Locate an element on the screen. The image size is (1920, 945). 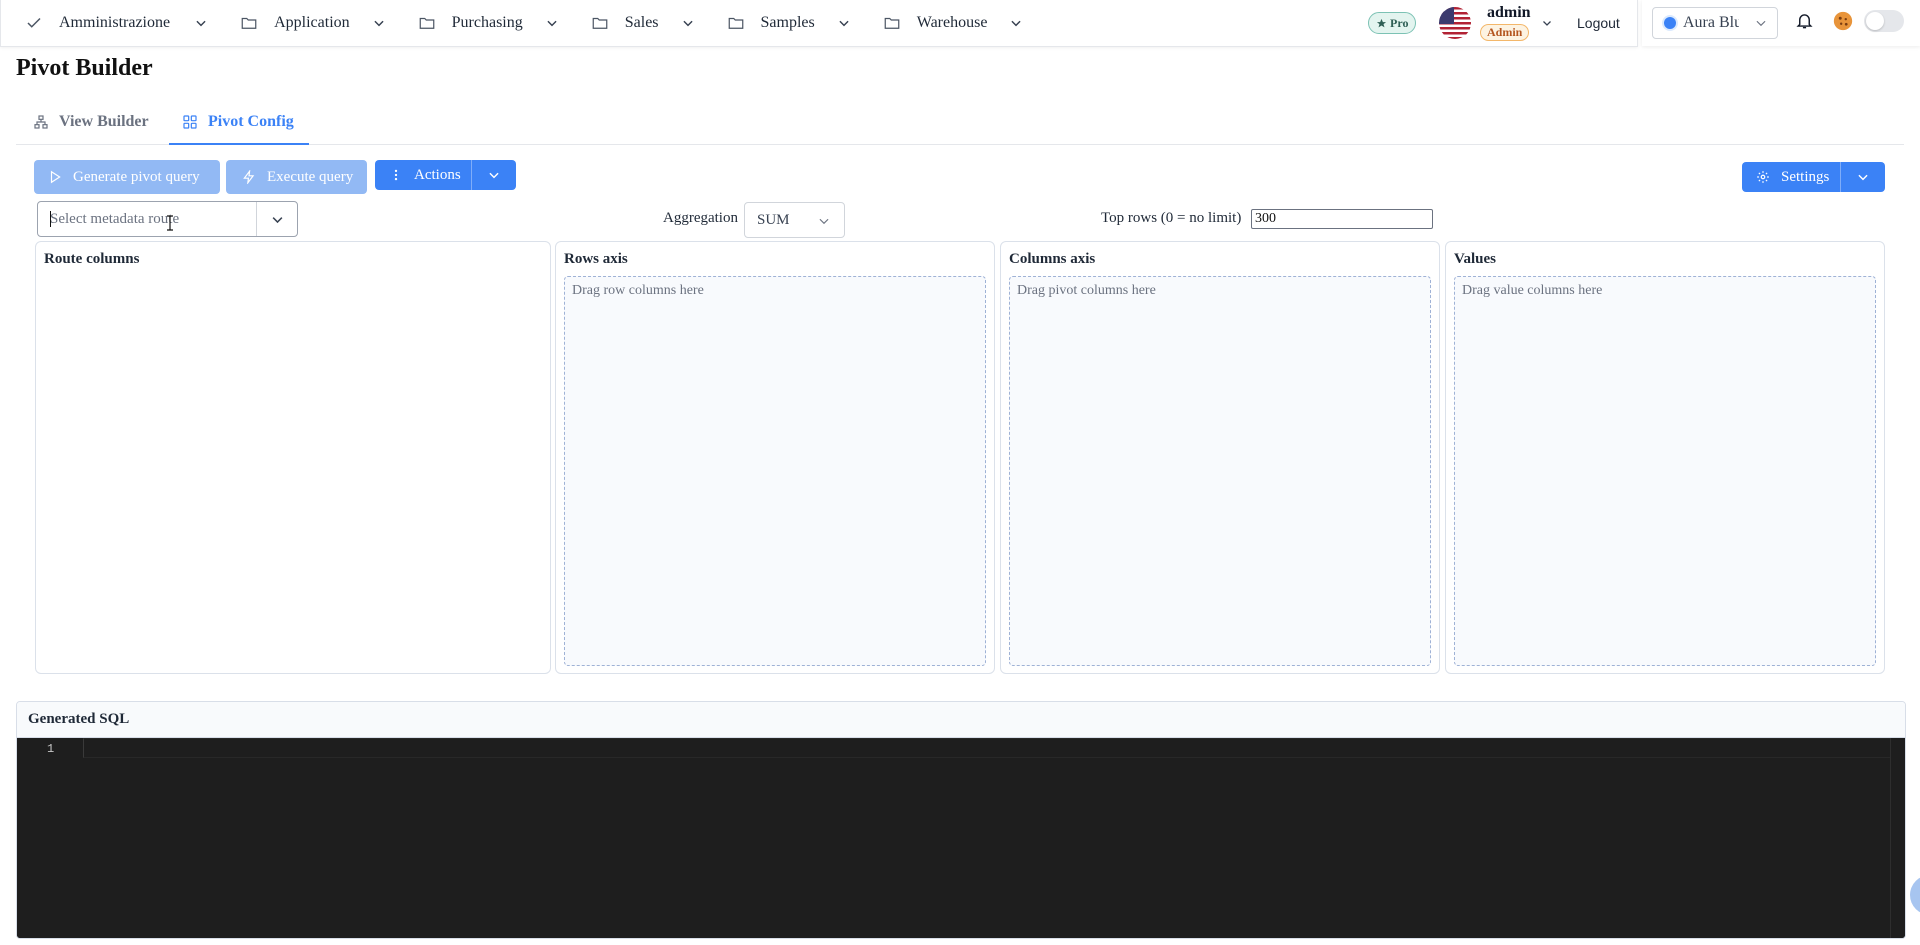
execute-query-button: Execute query is located at coordinates (296, 177).